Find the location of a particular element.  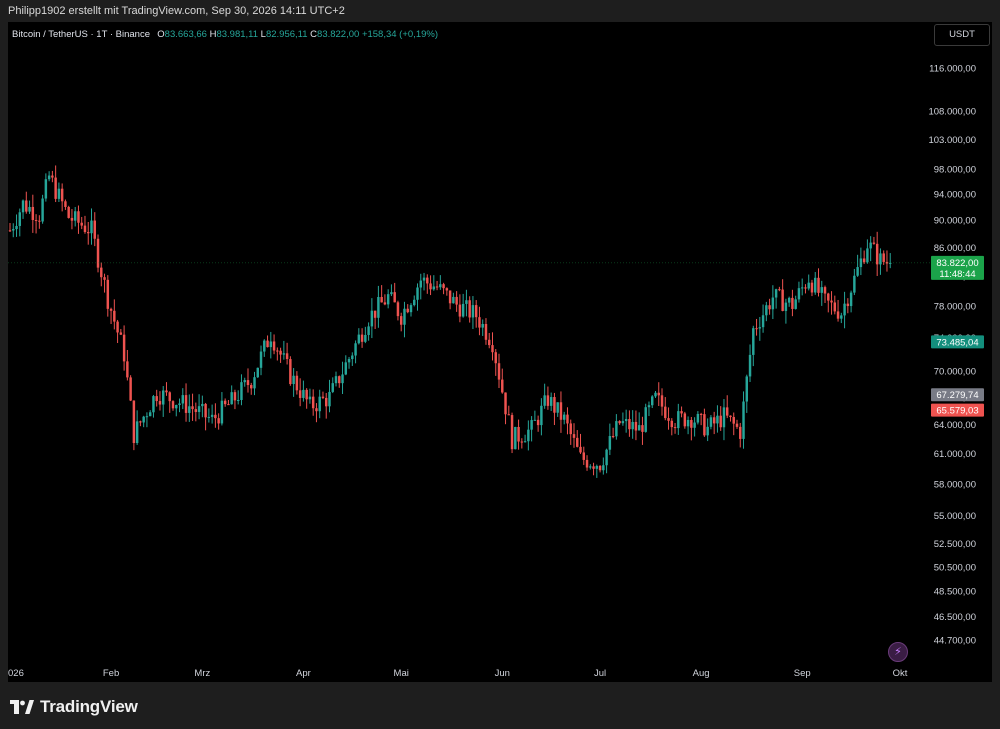

y-tick-label: 103.000,00 is located at coordinates (952, 140).